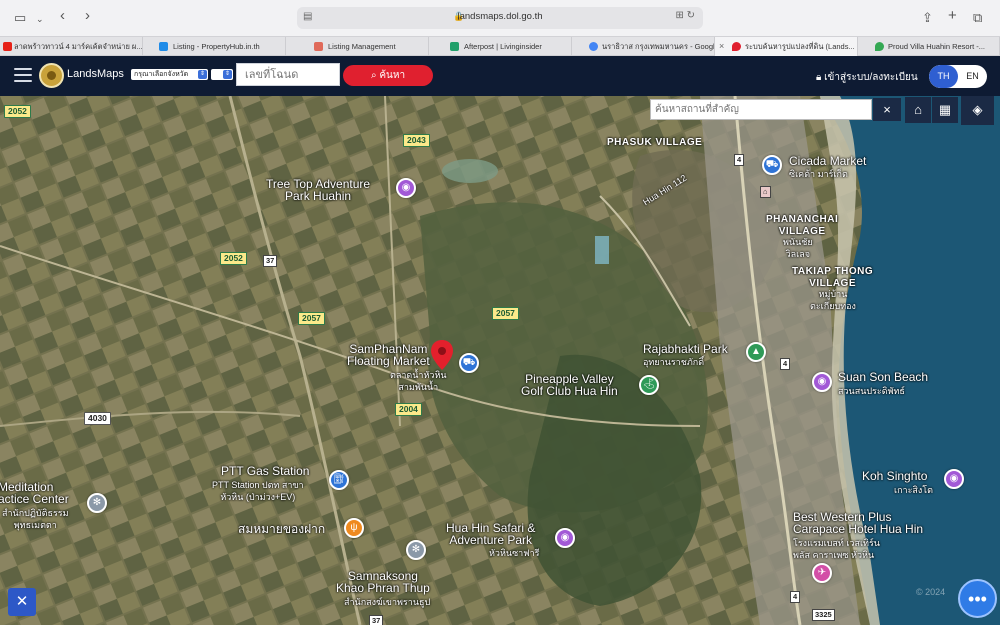 The image size is (1000, 625). Describe the element at coordinates (318, 46) in the screenshot. I see `listing-icon` at that location.